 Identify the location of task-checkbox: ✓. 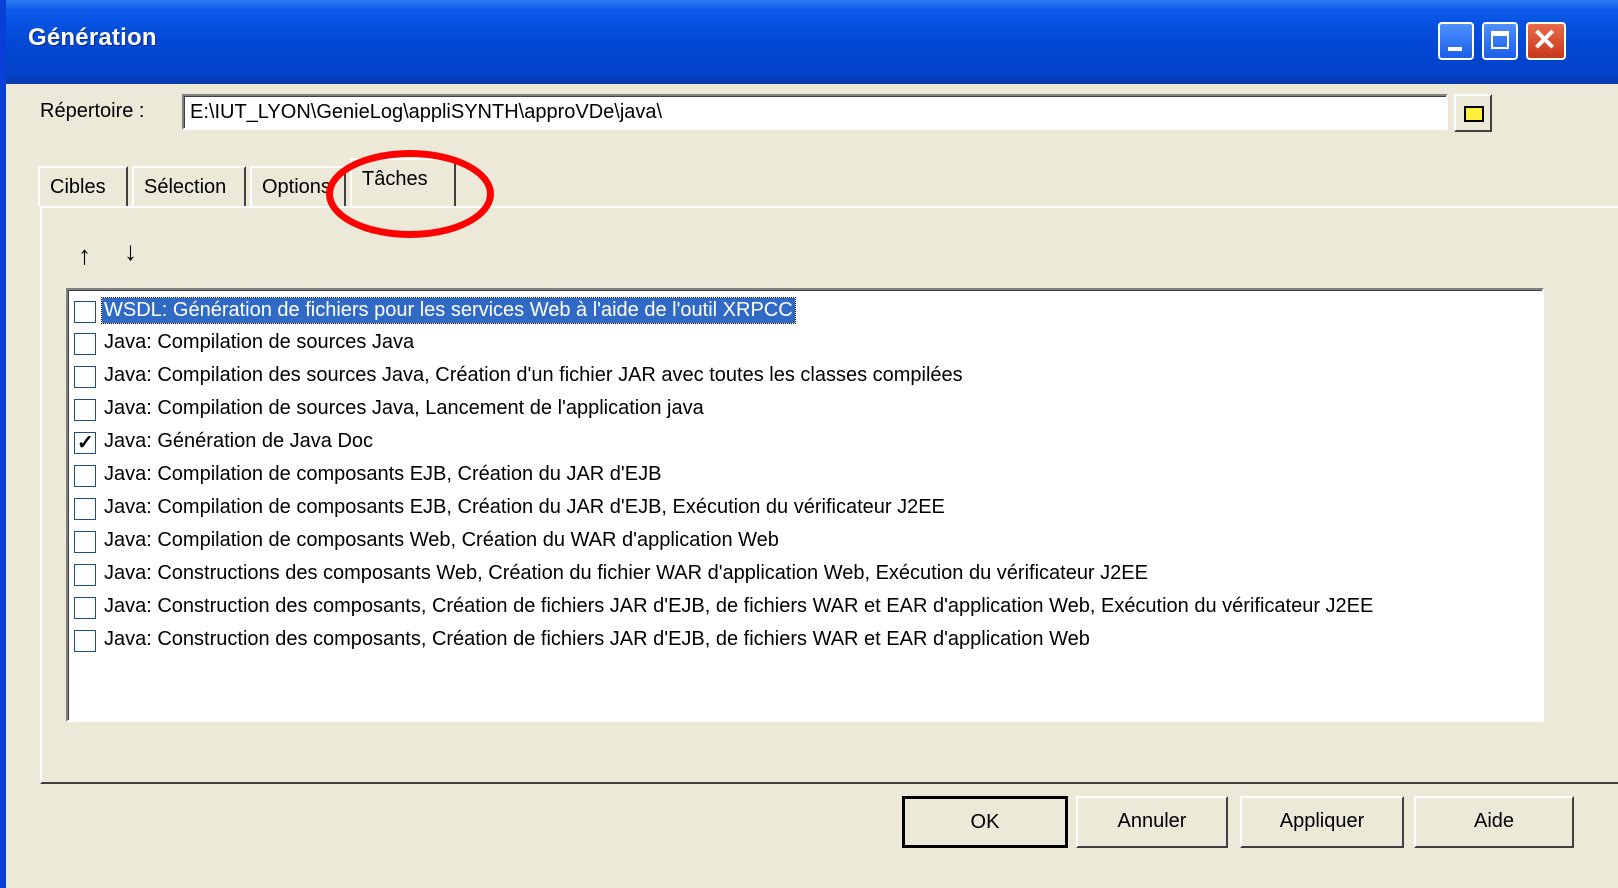
(85, 443).